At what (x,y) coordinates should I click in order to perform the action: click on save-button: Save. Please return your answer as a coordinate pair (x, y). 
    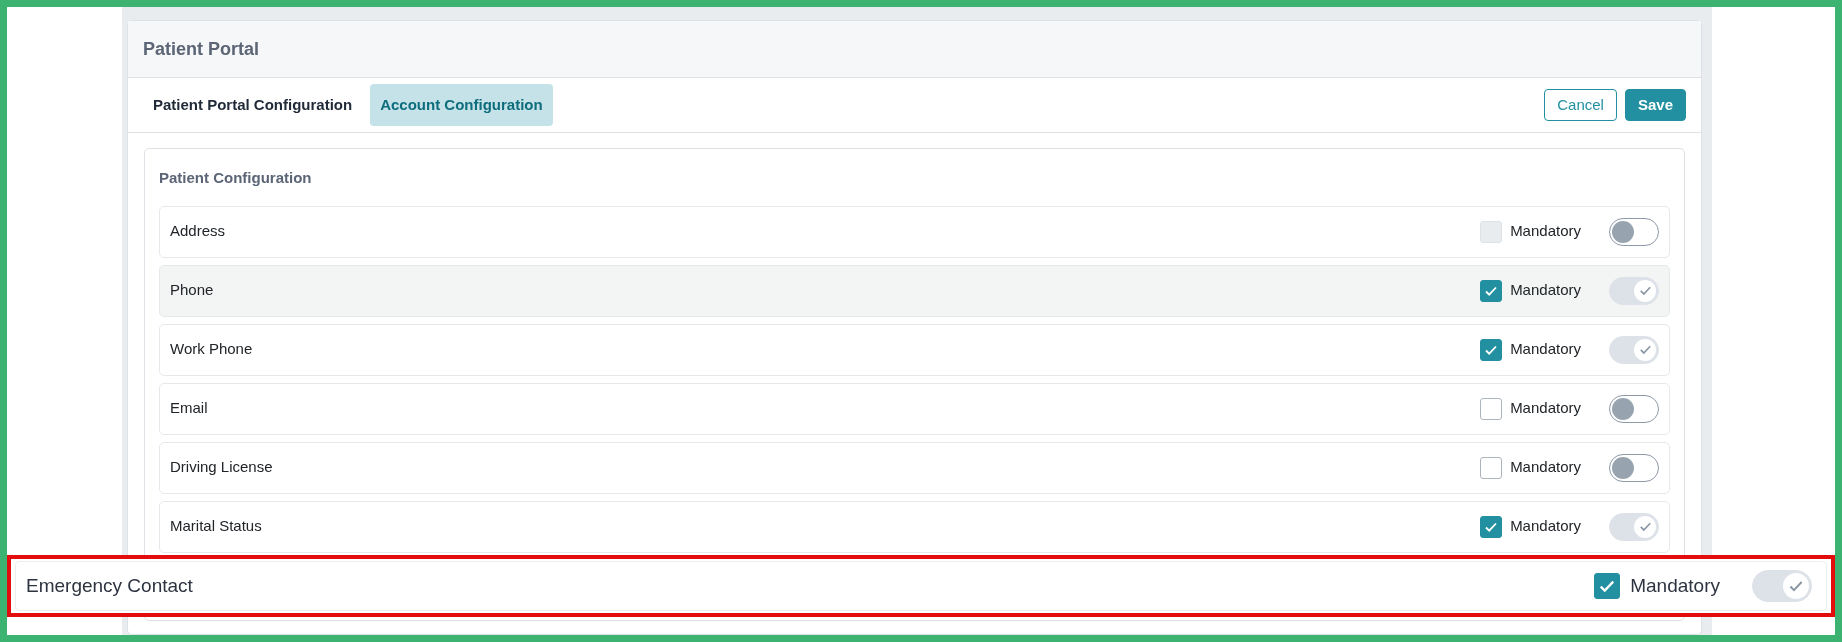
    Looking at the image, I should click on (1655, 105).